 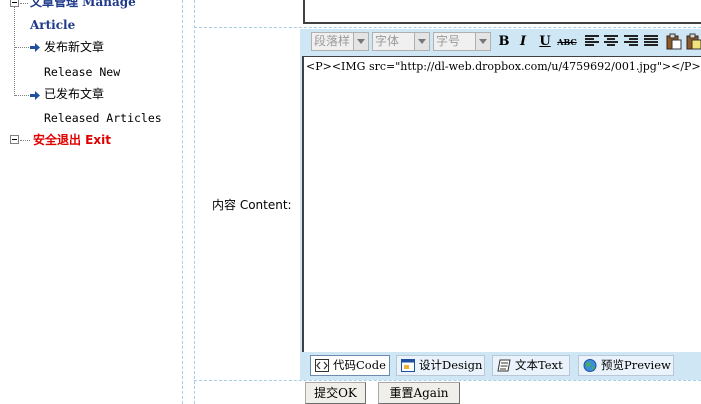 What do you see at coordinates (462, 41) in the screenshot?
I see `font-size-select: 字号` at bounding box center [462, 41].